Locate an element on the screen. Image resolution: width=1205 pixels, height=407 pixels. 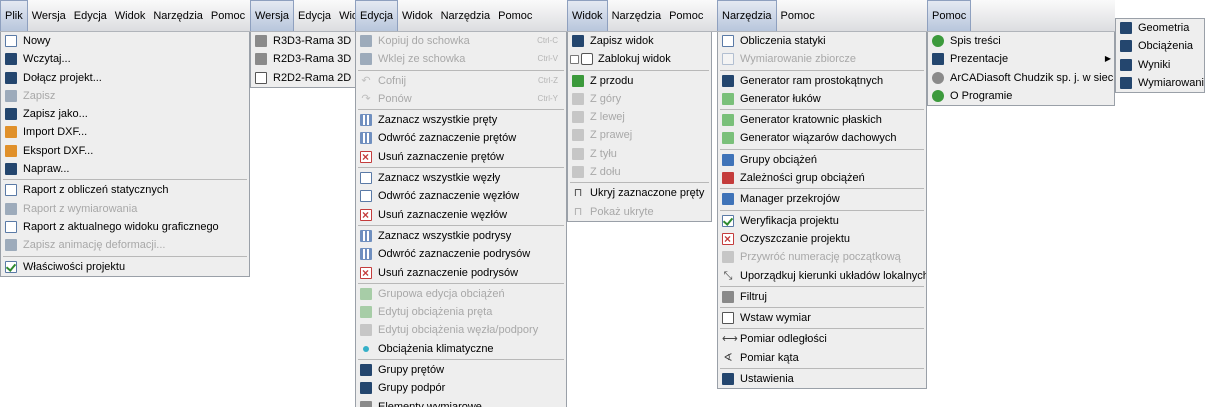
menu-item: Obciążenia klimatyczne is located at coordinates (461, 349).